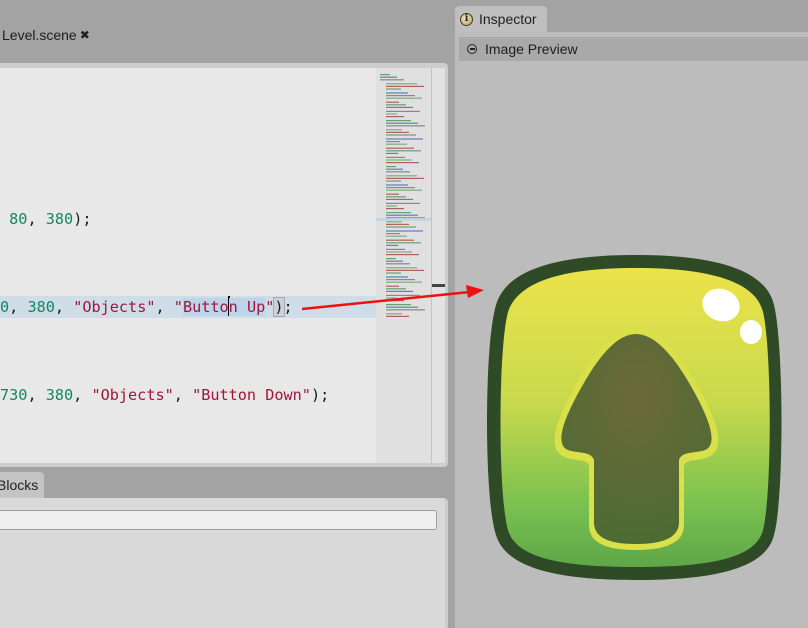 The height and width of the screenshot is (628, 808). I want to click on document-tab-label: Level.scene, so click(39, 35).